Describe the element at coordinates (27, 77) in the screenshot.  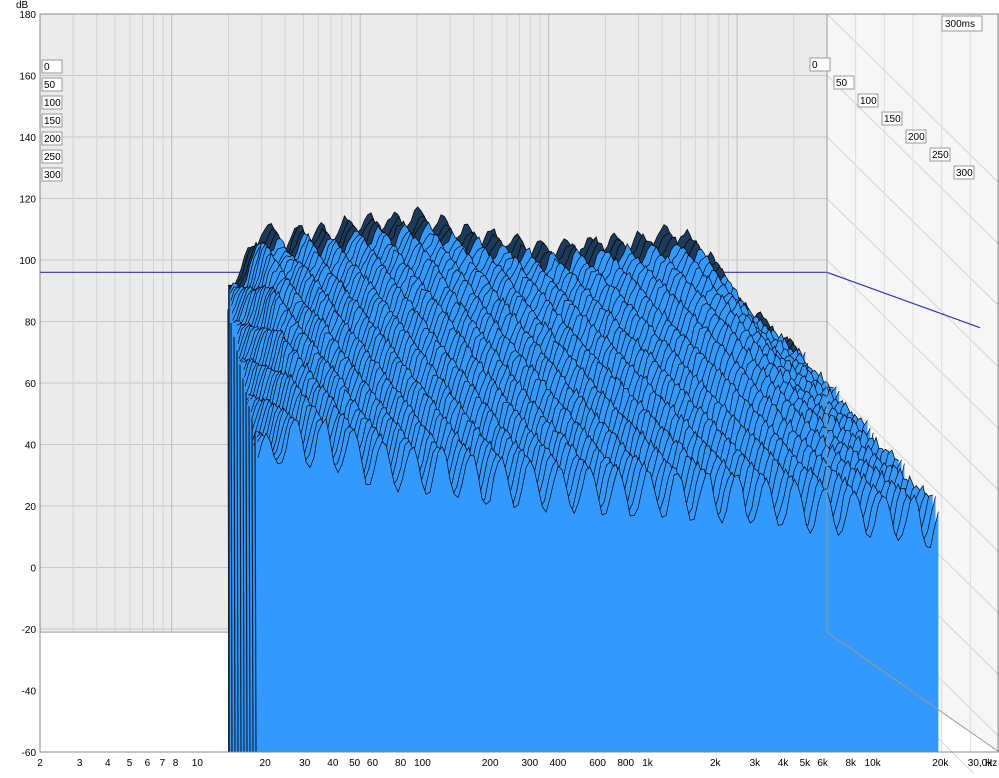
I see `y-tick-label: 160` at that location.